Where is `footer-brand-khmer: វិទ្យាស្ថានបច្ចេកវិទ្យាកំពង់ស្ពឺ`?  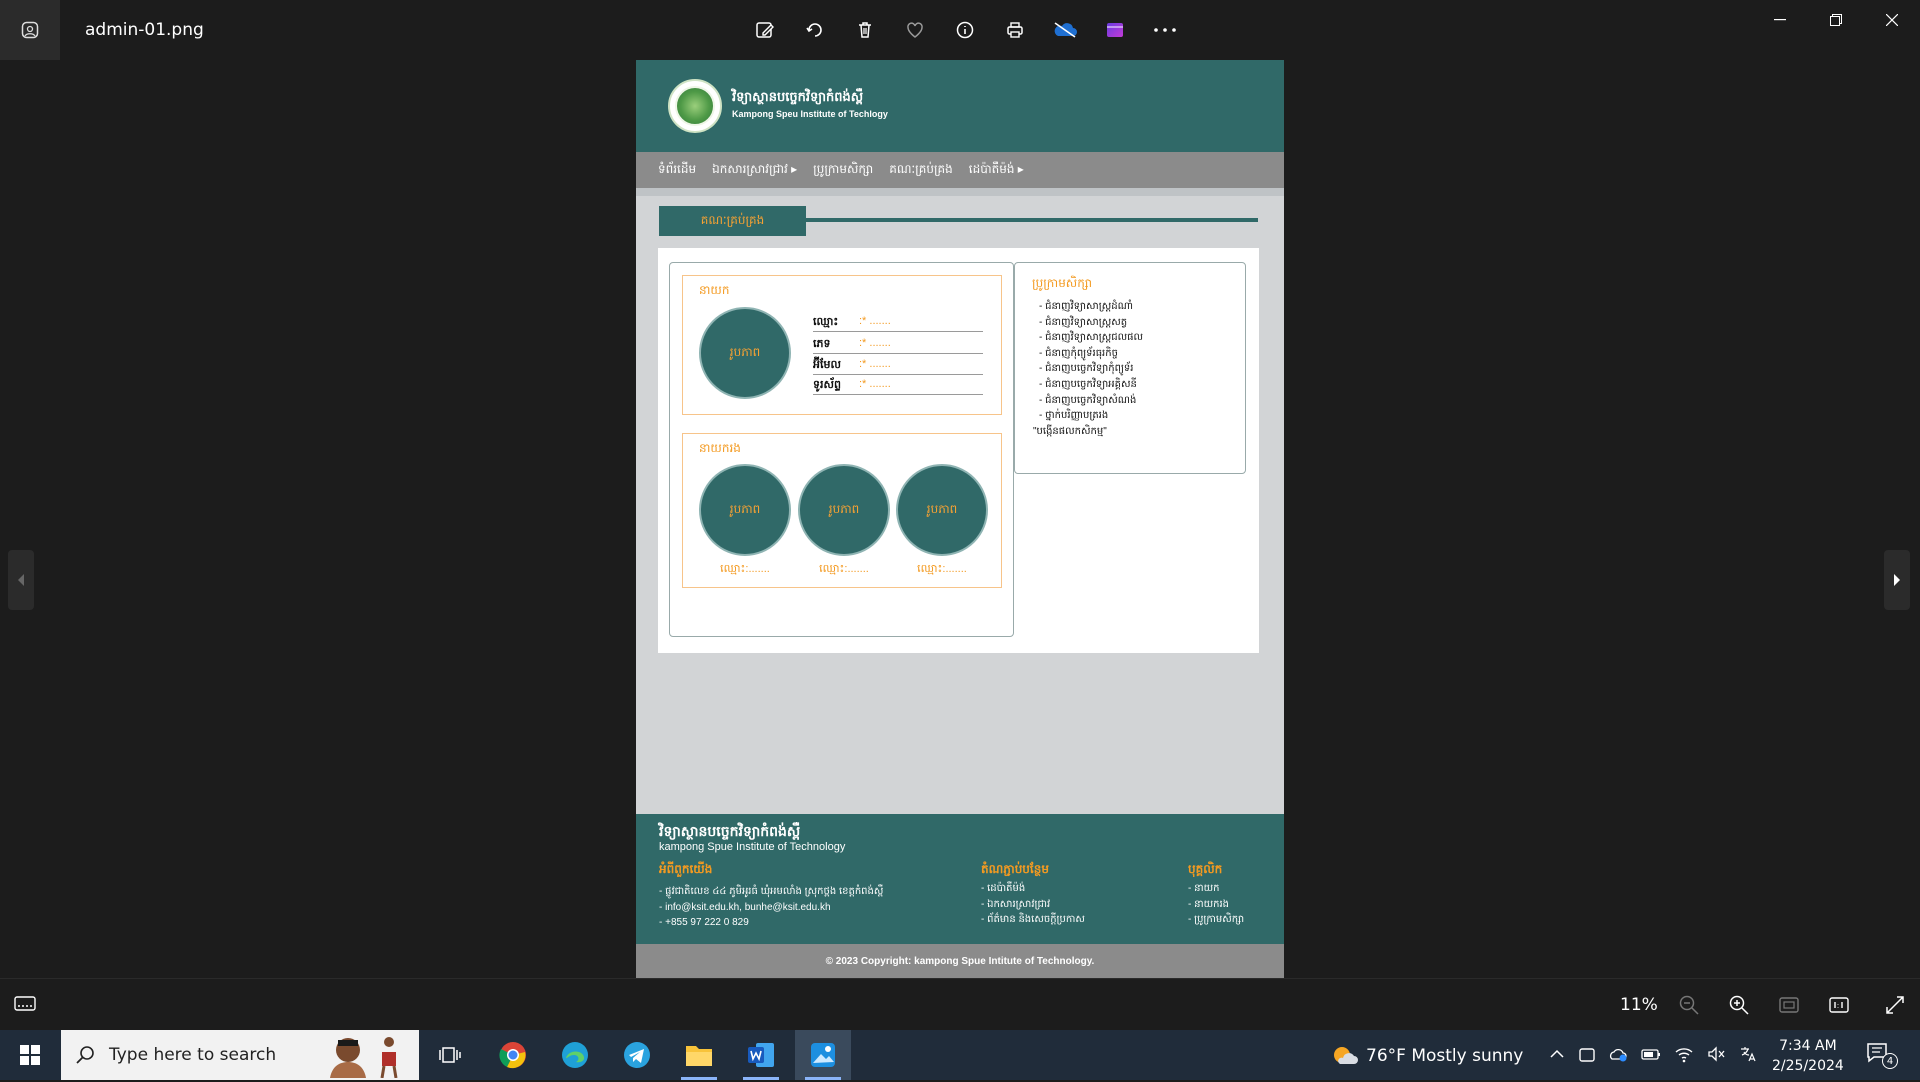 footer-brand-khmer: វិទ្យាស្ថានបច្ចេកវិទ្យាកំពង់ស្ពឺ is located at coordinates (730, 831).